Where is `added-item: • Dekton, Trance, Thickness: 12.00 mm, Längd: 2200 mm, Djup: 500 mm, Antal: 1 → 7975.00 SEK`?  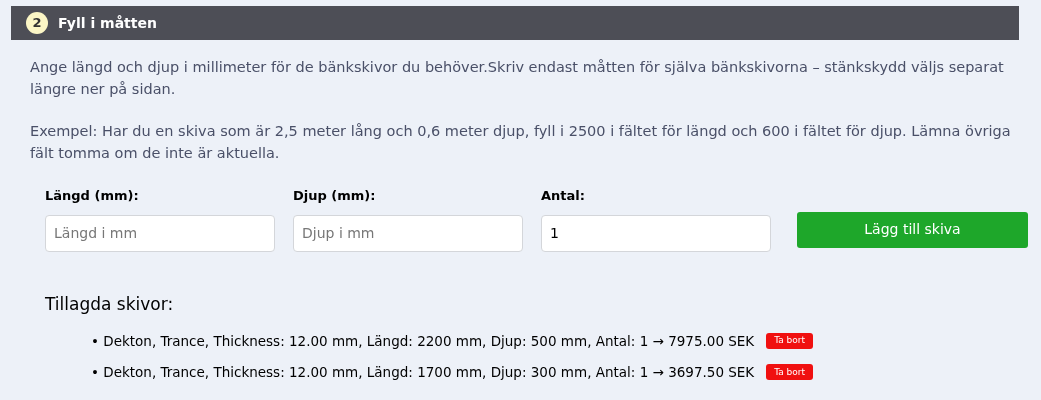
added-item: • Dekton, Trance, Thickness: 12.00 mm, Längd: 2200 mm, Djup: 500 mm, Antal: 1 → 7975.00 SEK is located at coordinates (423, 341).